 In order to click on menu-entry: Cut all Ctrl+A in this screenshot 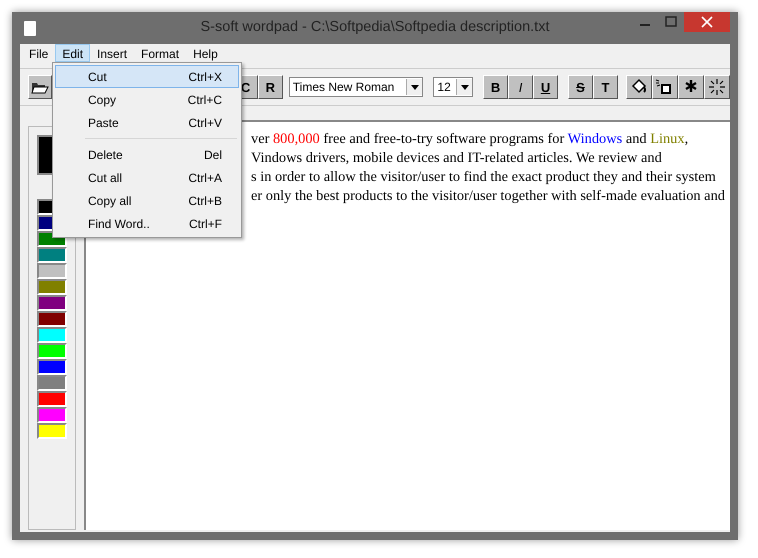, I will do `click(147, 177)`.